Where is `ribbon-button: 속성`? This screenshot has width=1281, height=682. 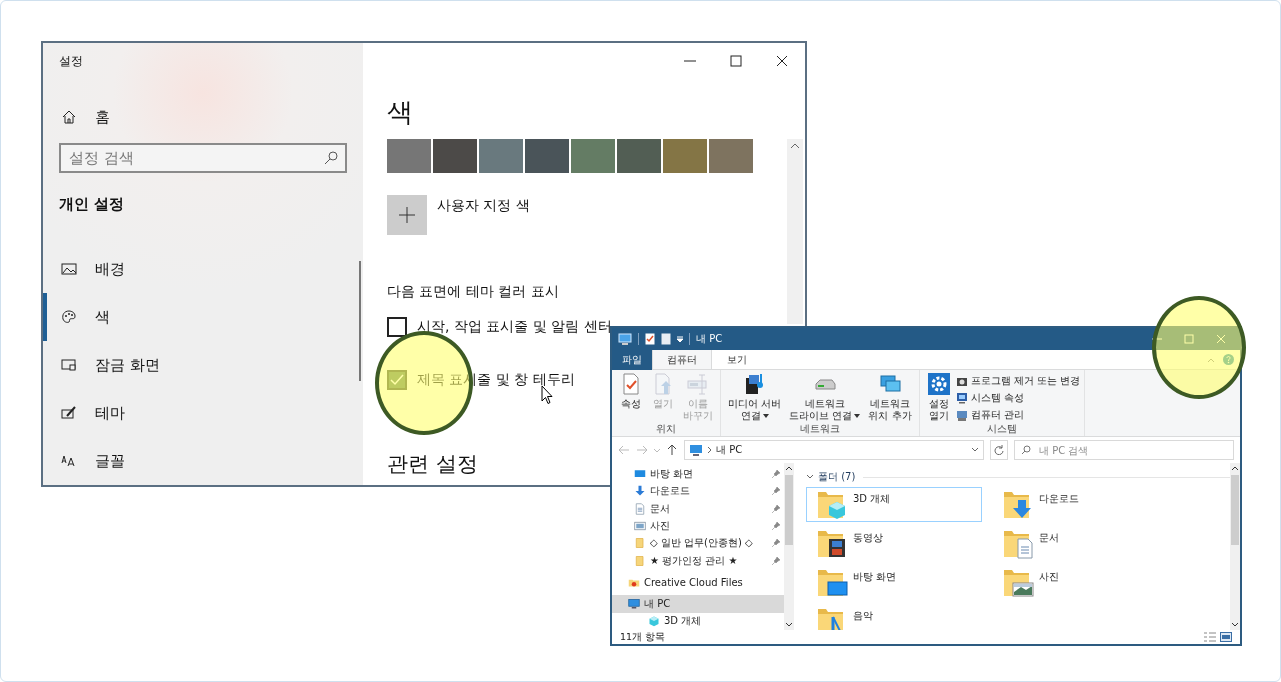
ribbon-button: 속성 is located at coordinates (631, 397).